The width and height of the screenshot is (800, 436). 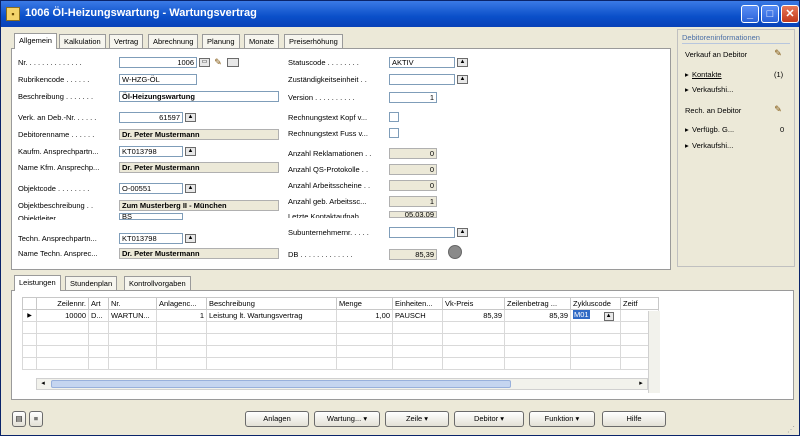 What do you see at coordinates (190, 117) in the screenshot?
I see `verk-an-deb-lookup-icon: ▲` at bounding box center [190, 117].